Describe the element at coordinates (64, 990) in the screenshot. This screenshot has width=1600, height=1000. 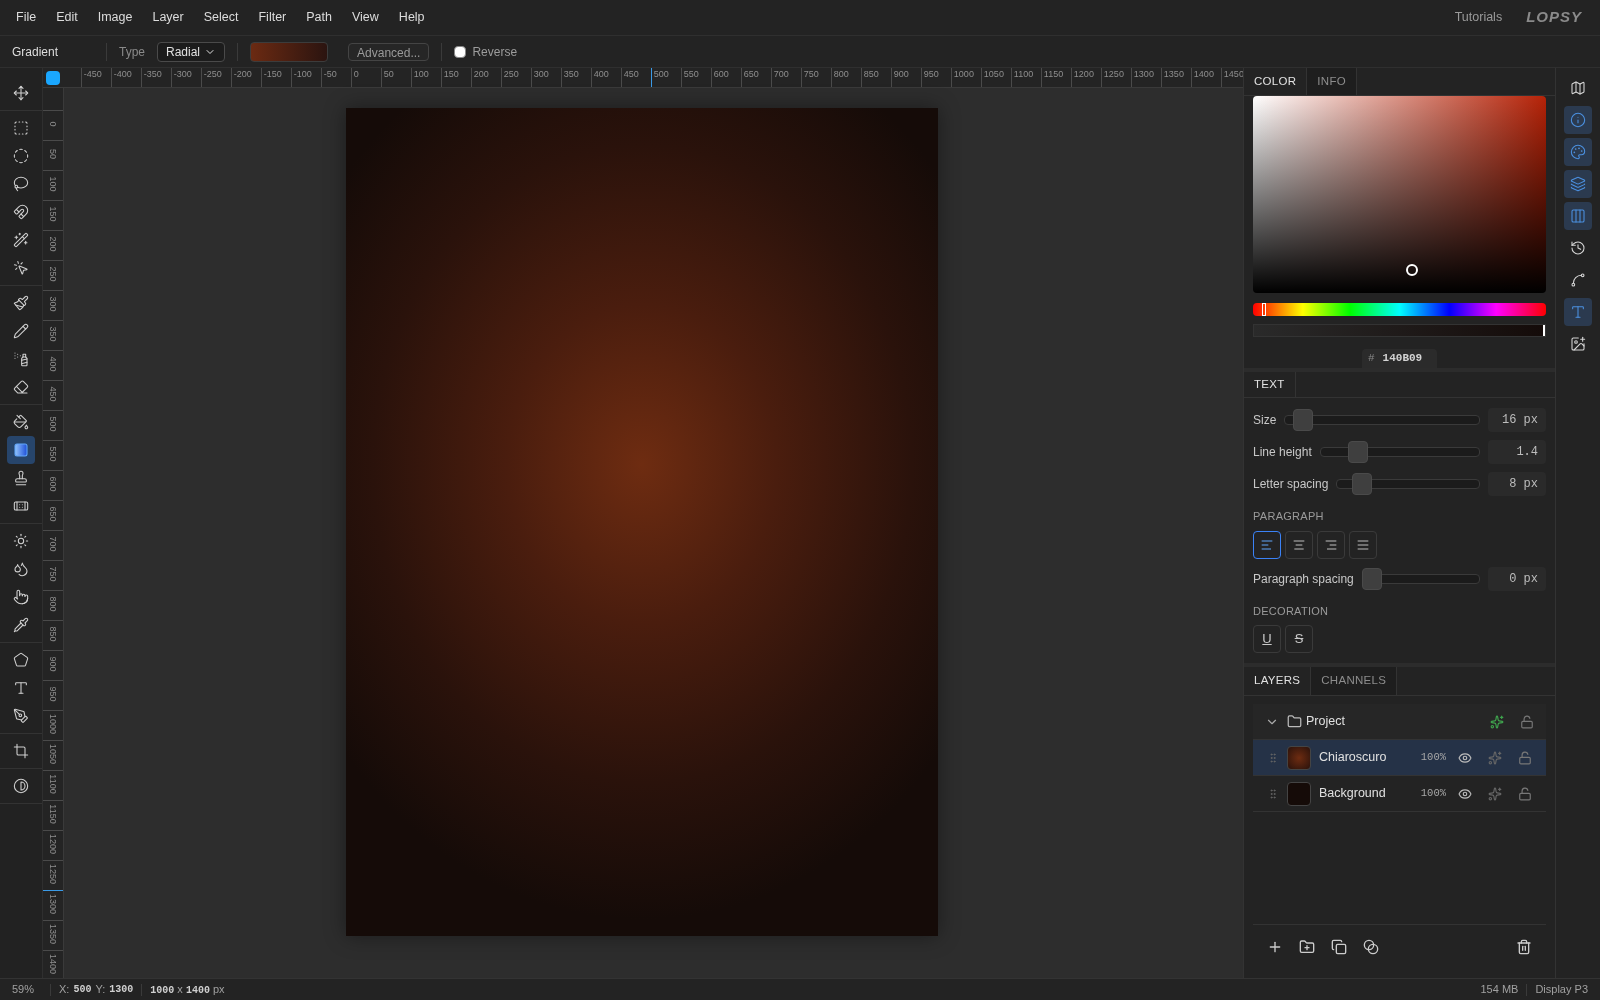
I see `x-label: X:` at that location.